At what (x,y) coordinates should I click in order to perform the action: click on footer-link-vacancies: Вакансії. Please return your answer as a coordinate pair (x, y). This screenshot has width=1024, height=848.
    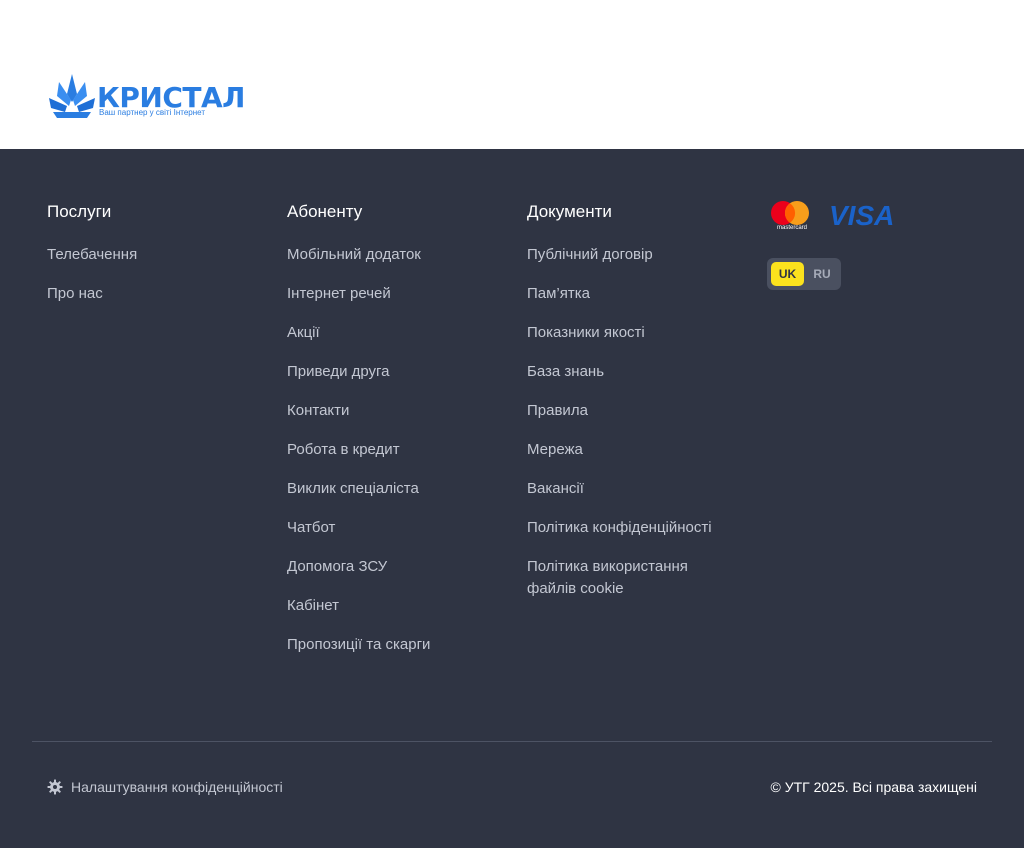
    Looking at the image, I should click on (627, 489).